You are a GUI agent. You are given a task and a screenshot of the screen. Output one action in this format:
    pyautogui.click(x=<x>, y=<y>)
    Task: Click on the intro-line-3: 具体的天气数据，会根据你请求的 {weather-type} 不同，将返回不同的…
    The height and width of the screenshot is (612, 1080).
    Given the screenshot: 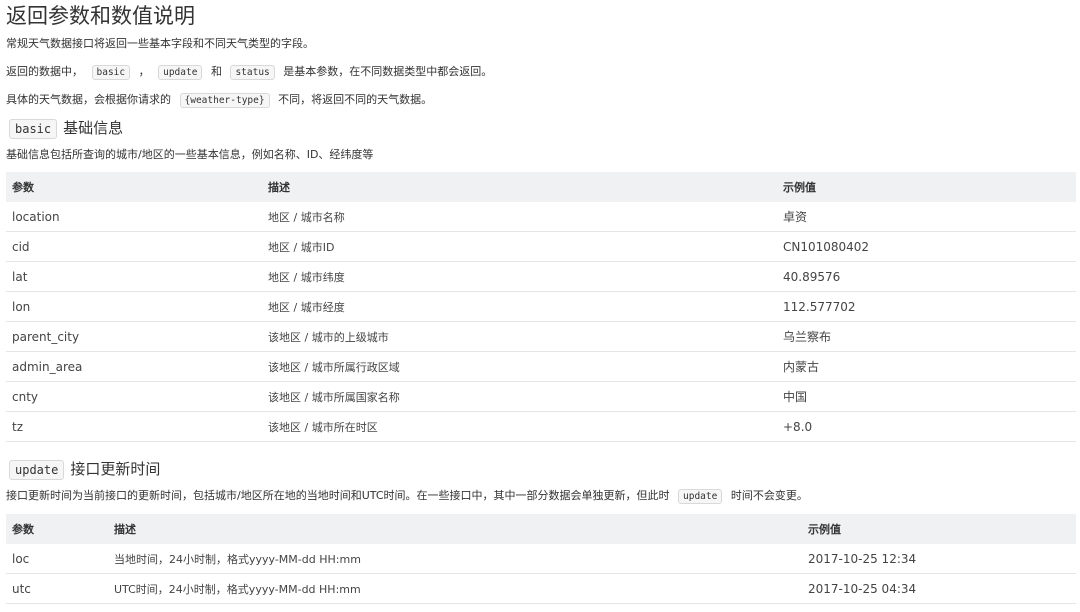 What is the action you would take?
    pyautogui.click(x=219, y=100)
    